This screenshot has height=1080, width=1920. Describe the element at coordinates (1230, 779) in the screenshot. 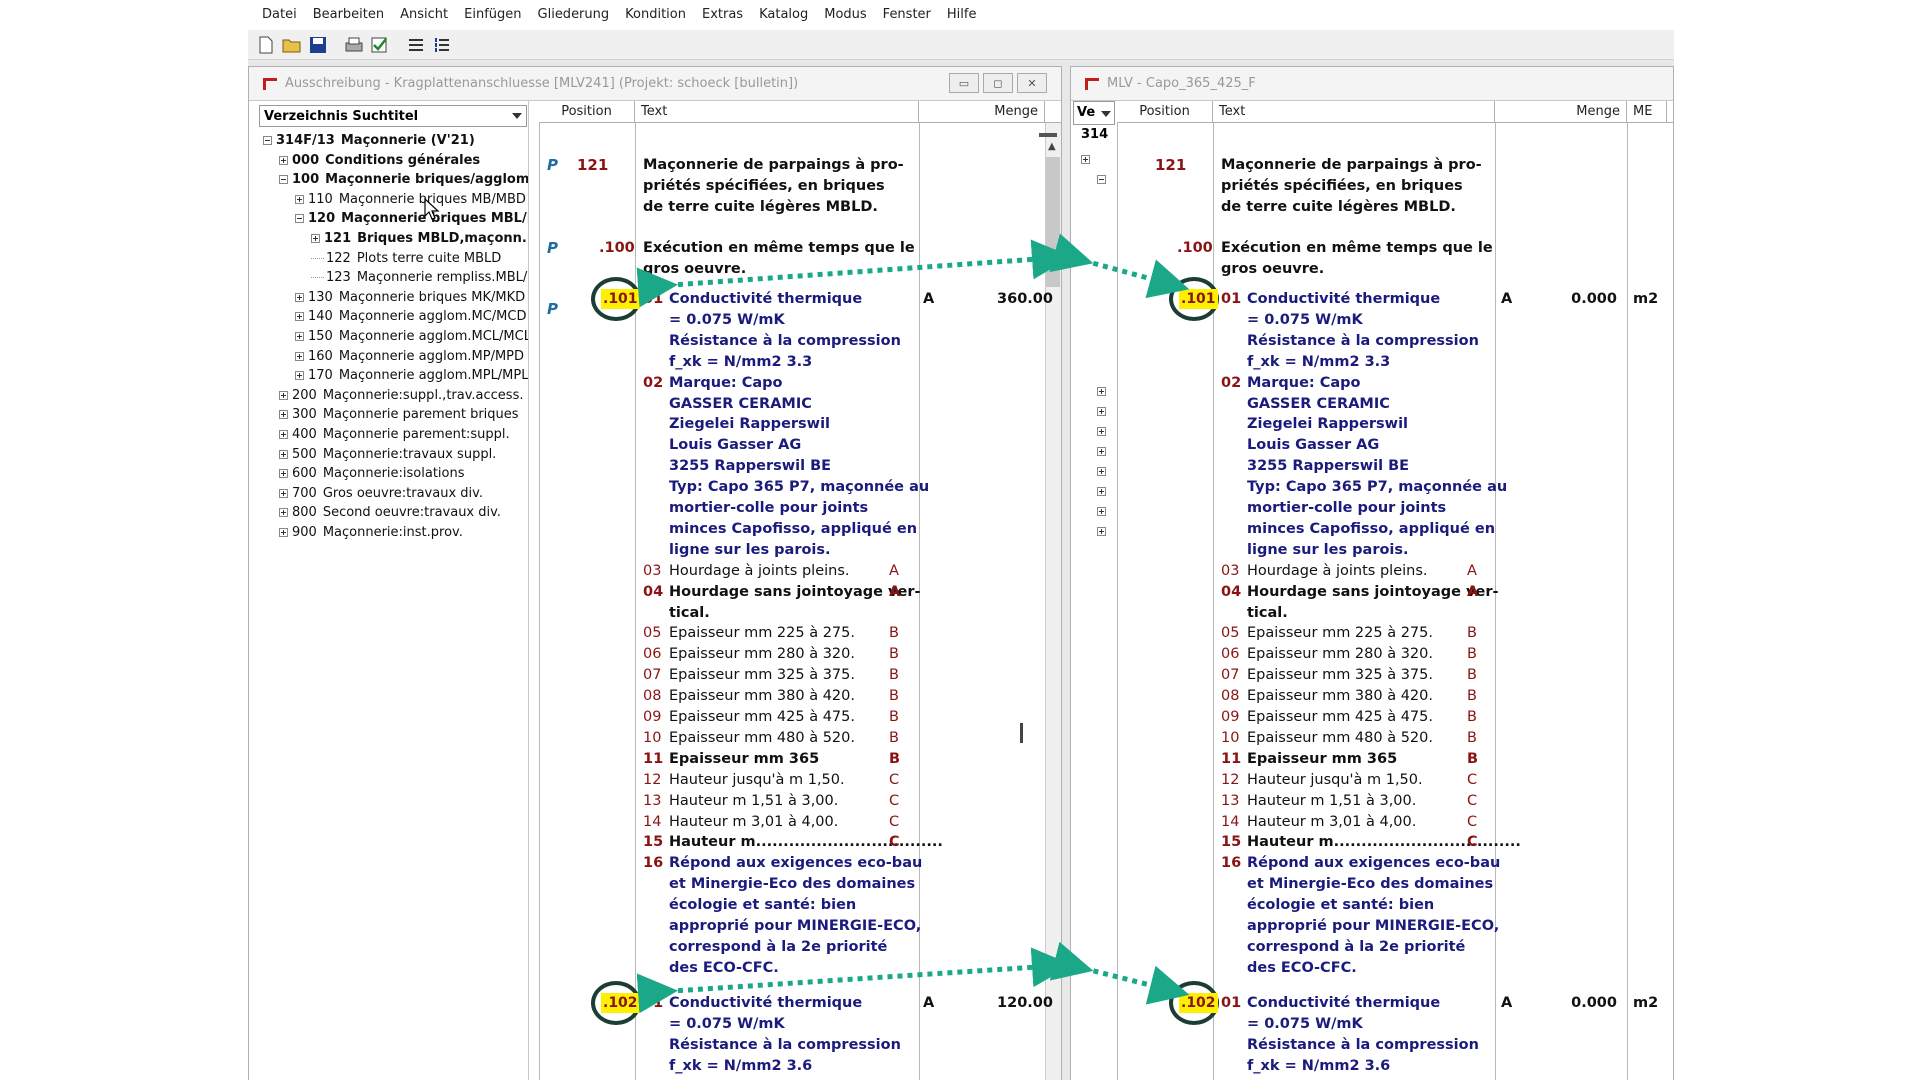

I see `line-number: 12` at that location.